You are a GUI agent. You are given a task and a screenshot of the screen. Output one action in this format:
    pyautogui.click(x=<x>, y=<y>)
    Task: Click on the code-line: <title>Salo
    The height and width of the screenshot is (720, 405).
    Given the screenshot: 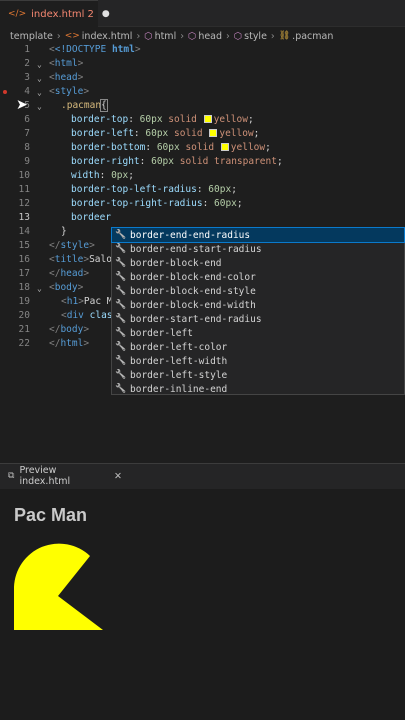 What is the action you would take?
    pyautogui.click(x=80, y=259)
    